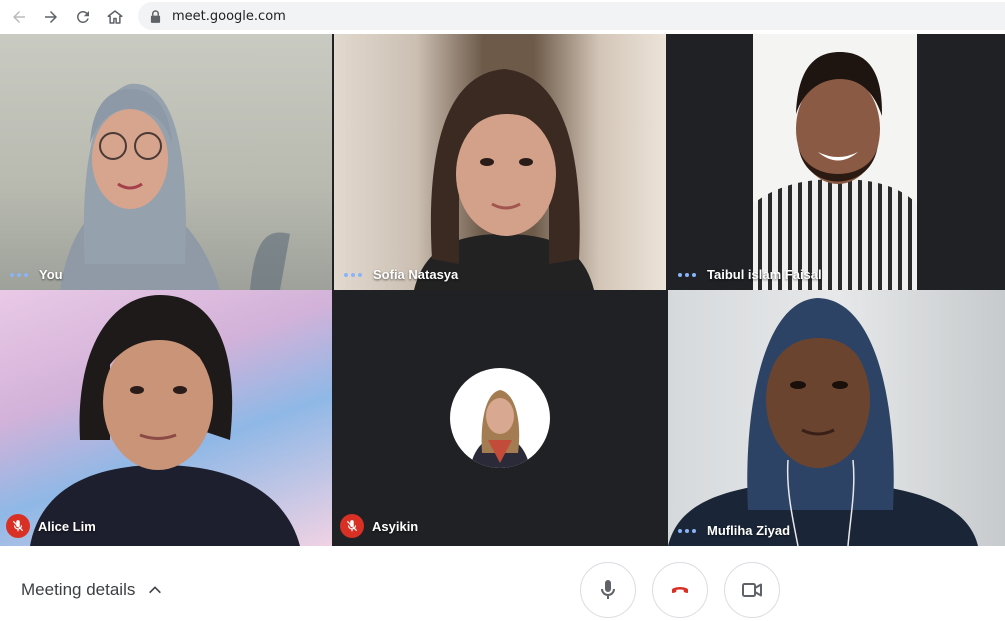  Describe the element at coordinates (764, 274) in the screenshot. I see `participant-name: Taibul islam Faisal` at that location.